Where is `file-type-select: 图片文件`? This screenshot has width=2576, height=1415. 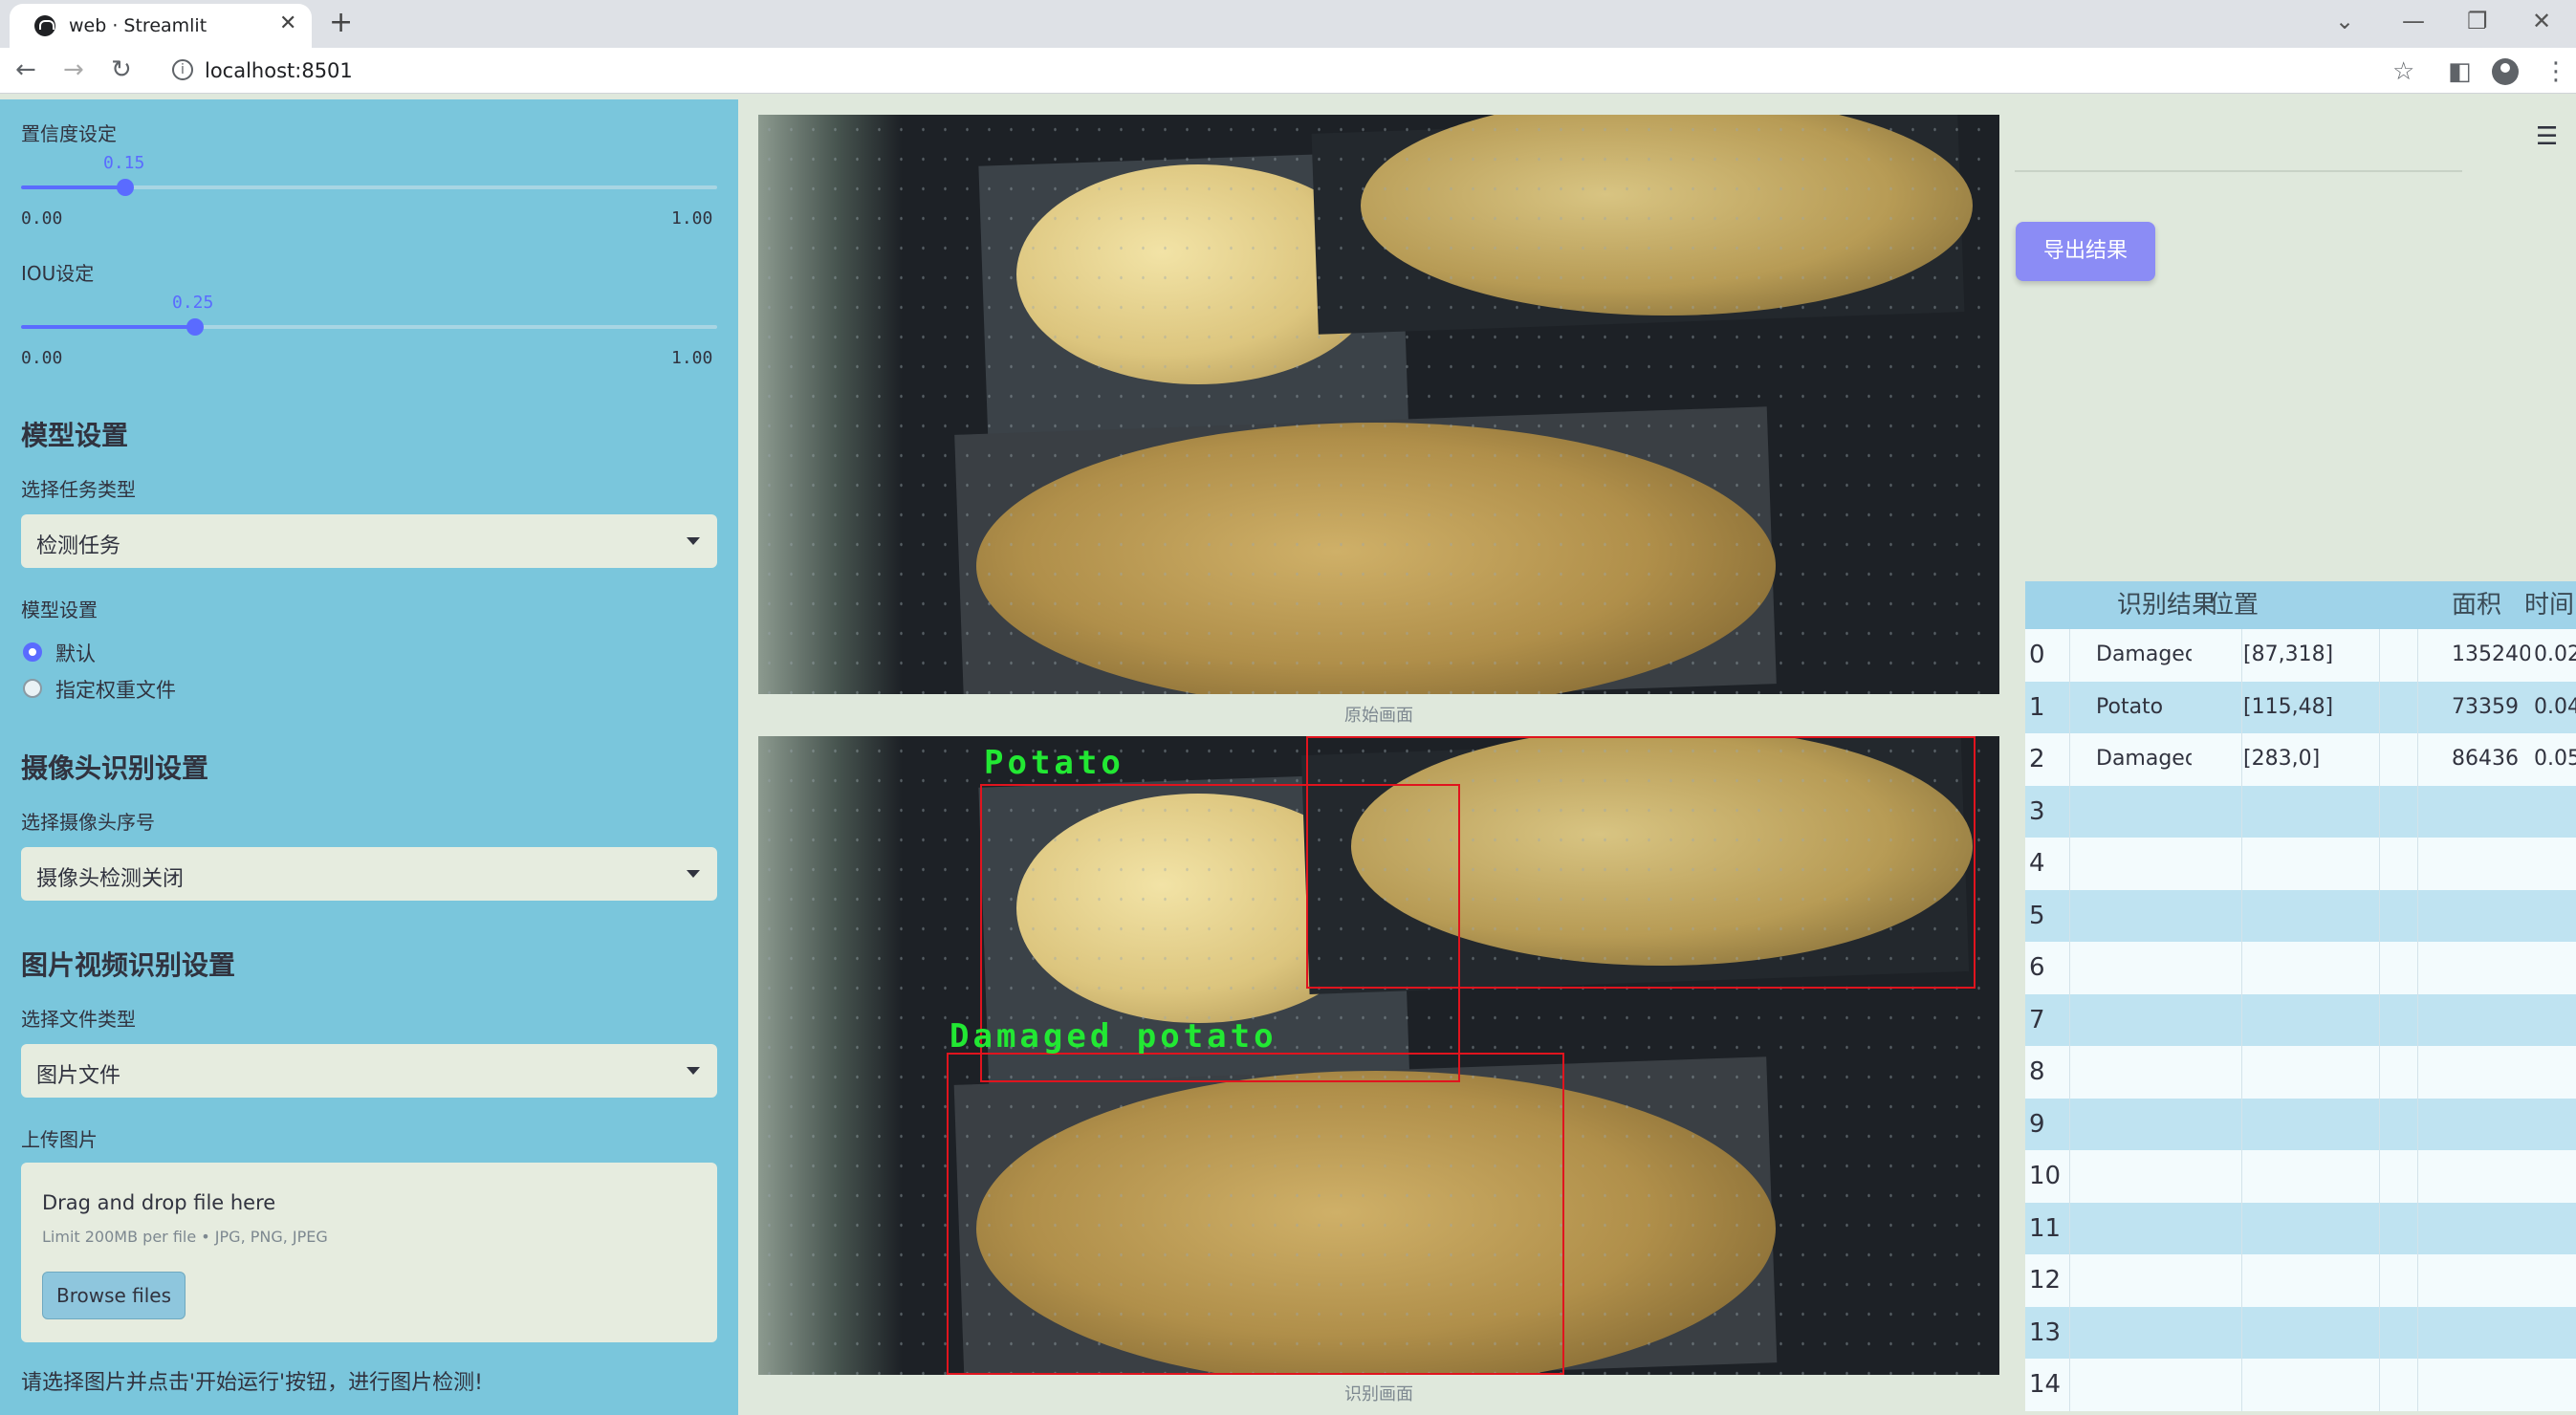
file-type-select: 图片文件 is located at coordinates (369, 1071).